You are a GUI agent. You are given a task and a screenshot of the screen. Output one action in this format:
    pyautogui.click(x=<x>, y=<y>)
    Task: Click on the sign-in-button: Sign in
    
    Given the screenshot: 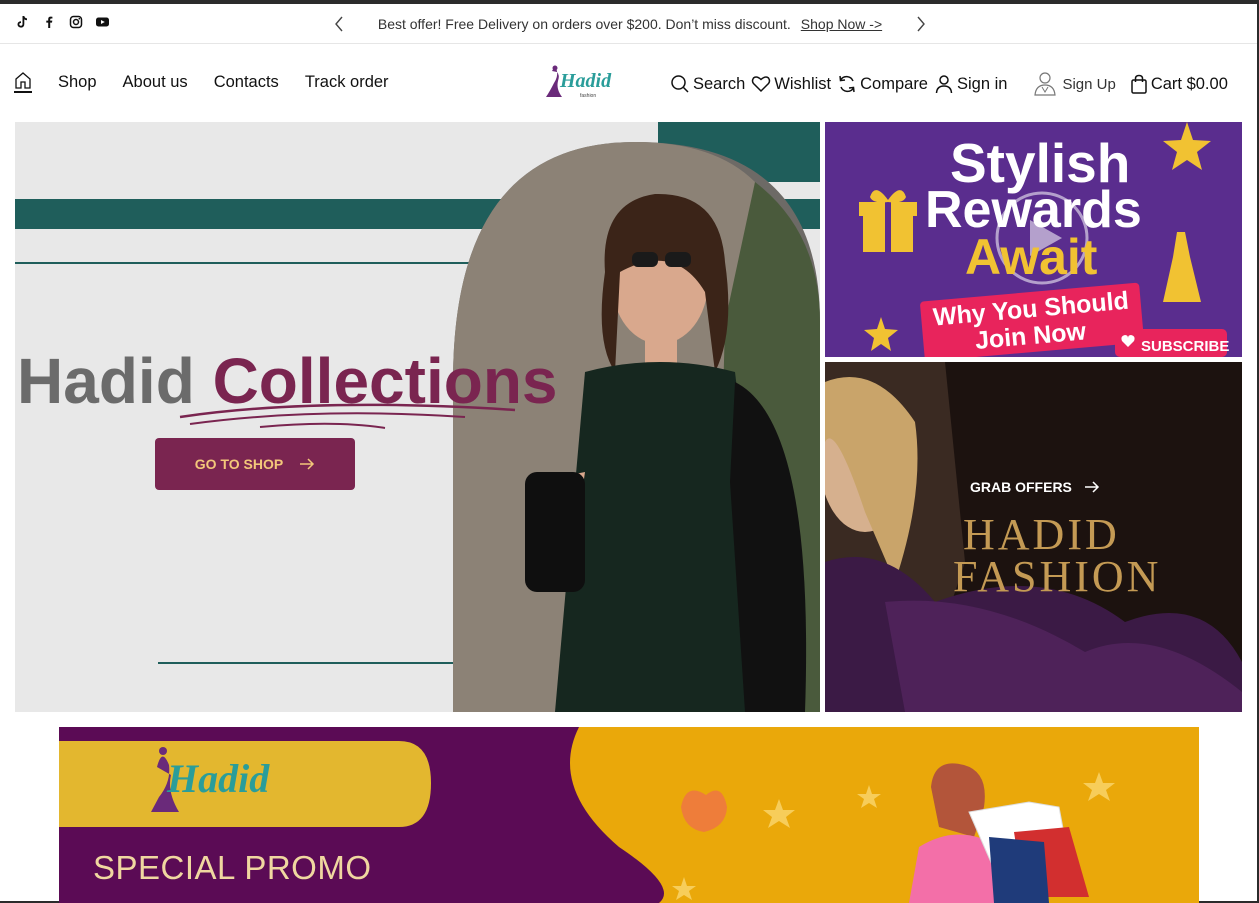 What is the action you would take?
    pyautogui.click(x=970, y=84)
    